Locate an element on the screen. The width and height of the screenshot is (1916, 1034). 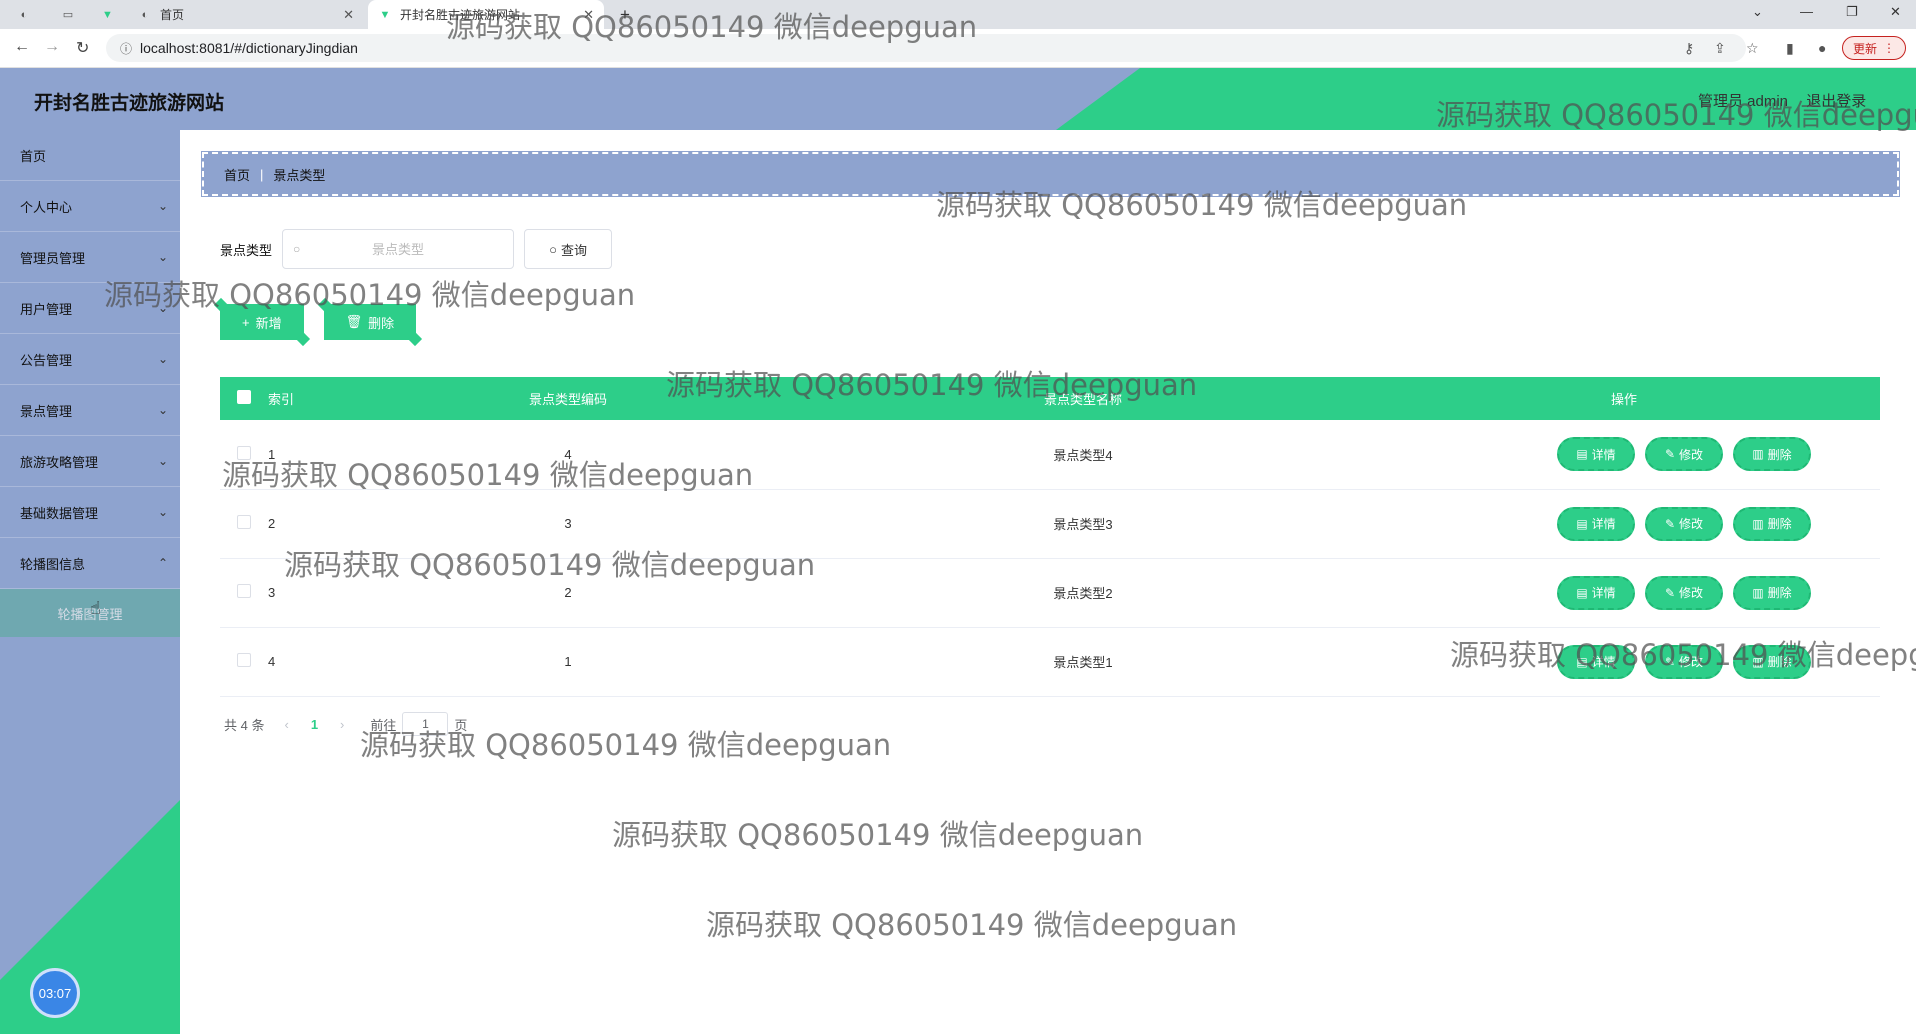
chevron-right-icon: › is located at coordinates (342, 724).